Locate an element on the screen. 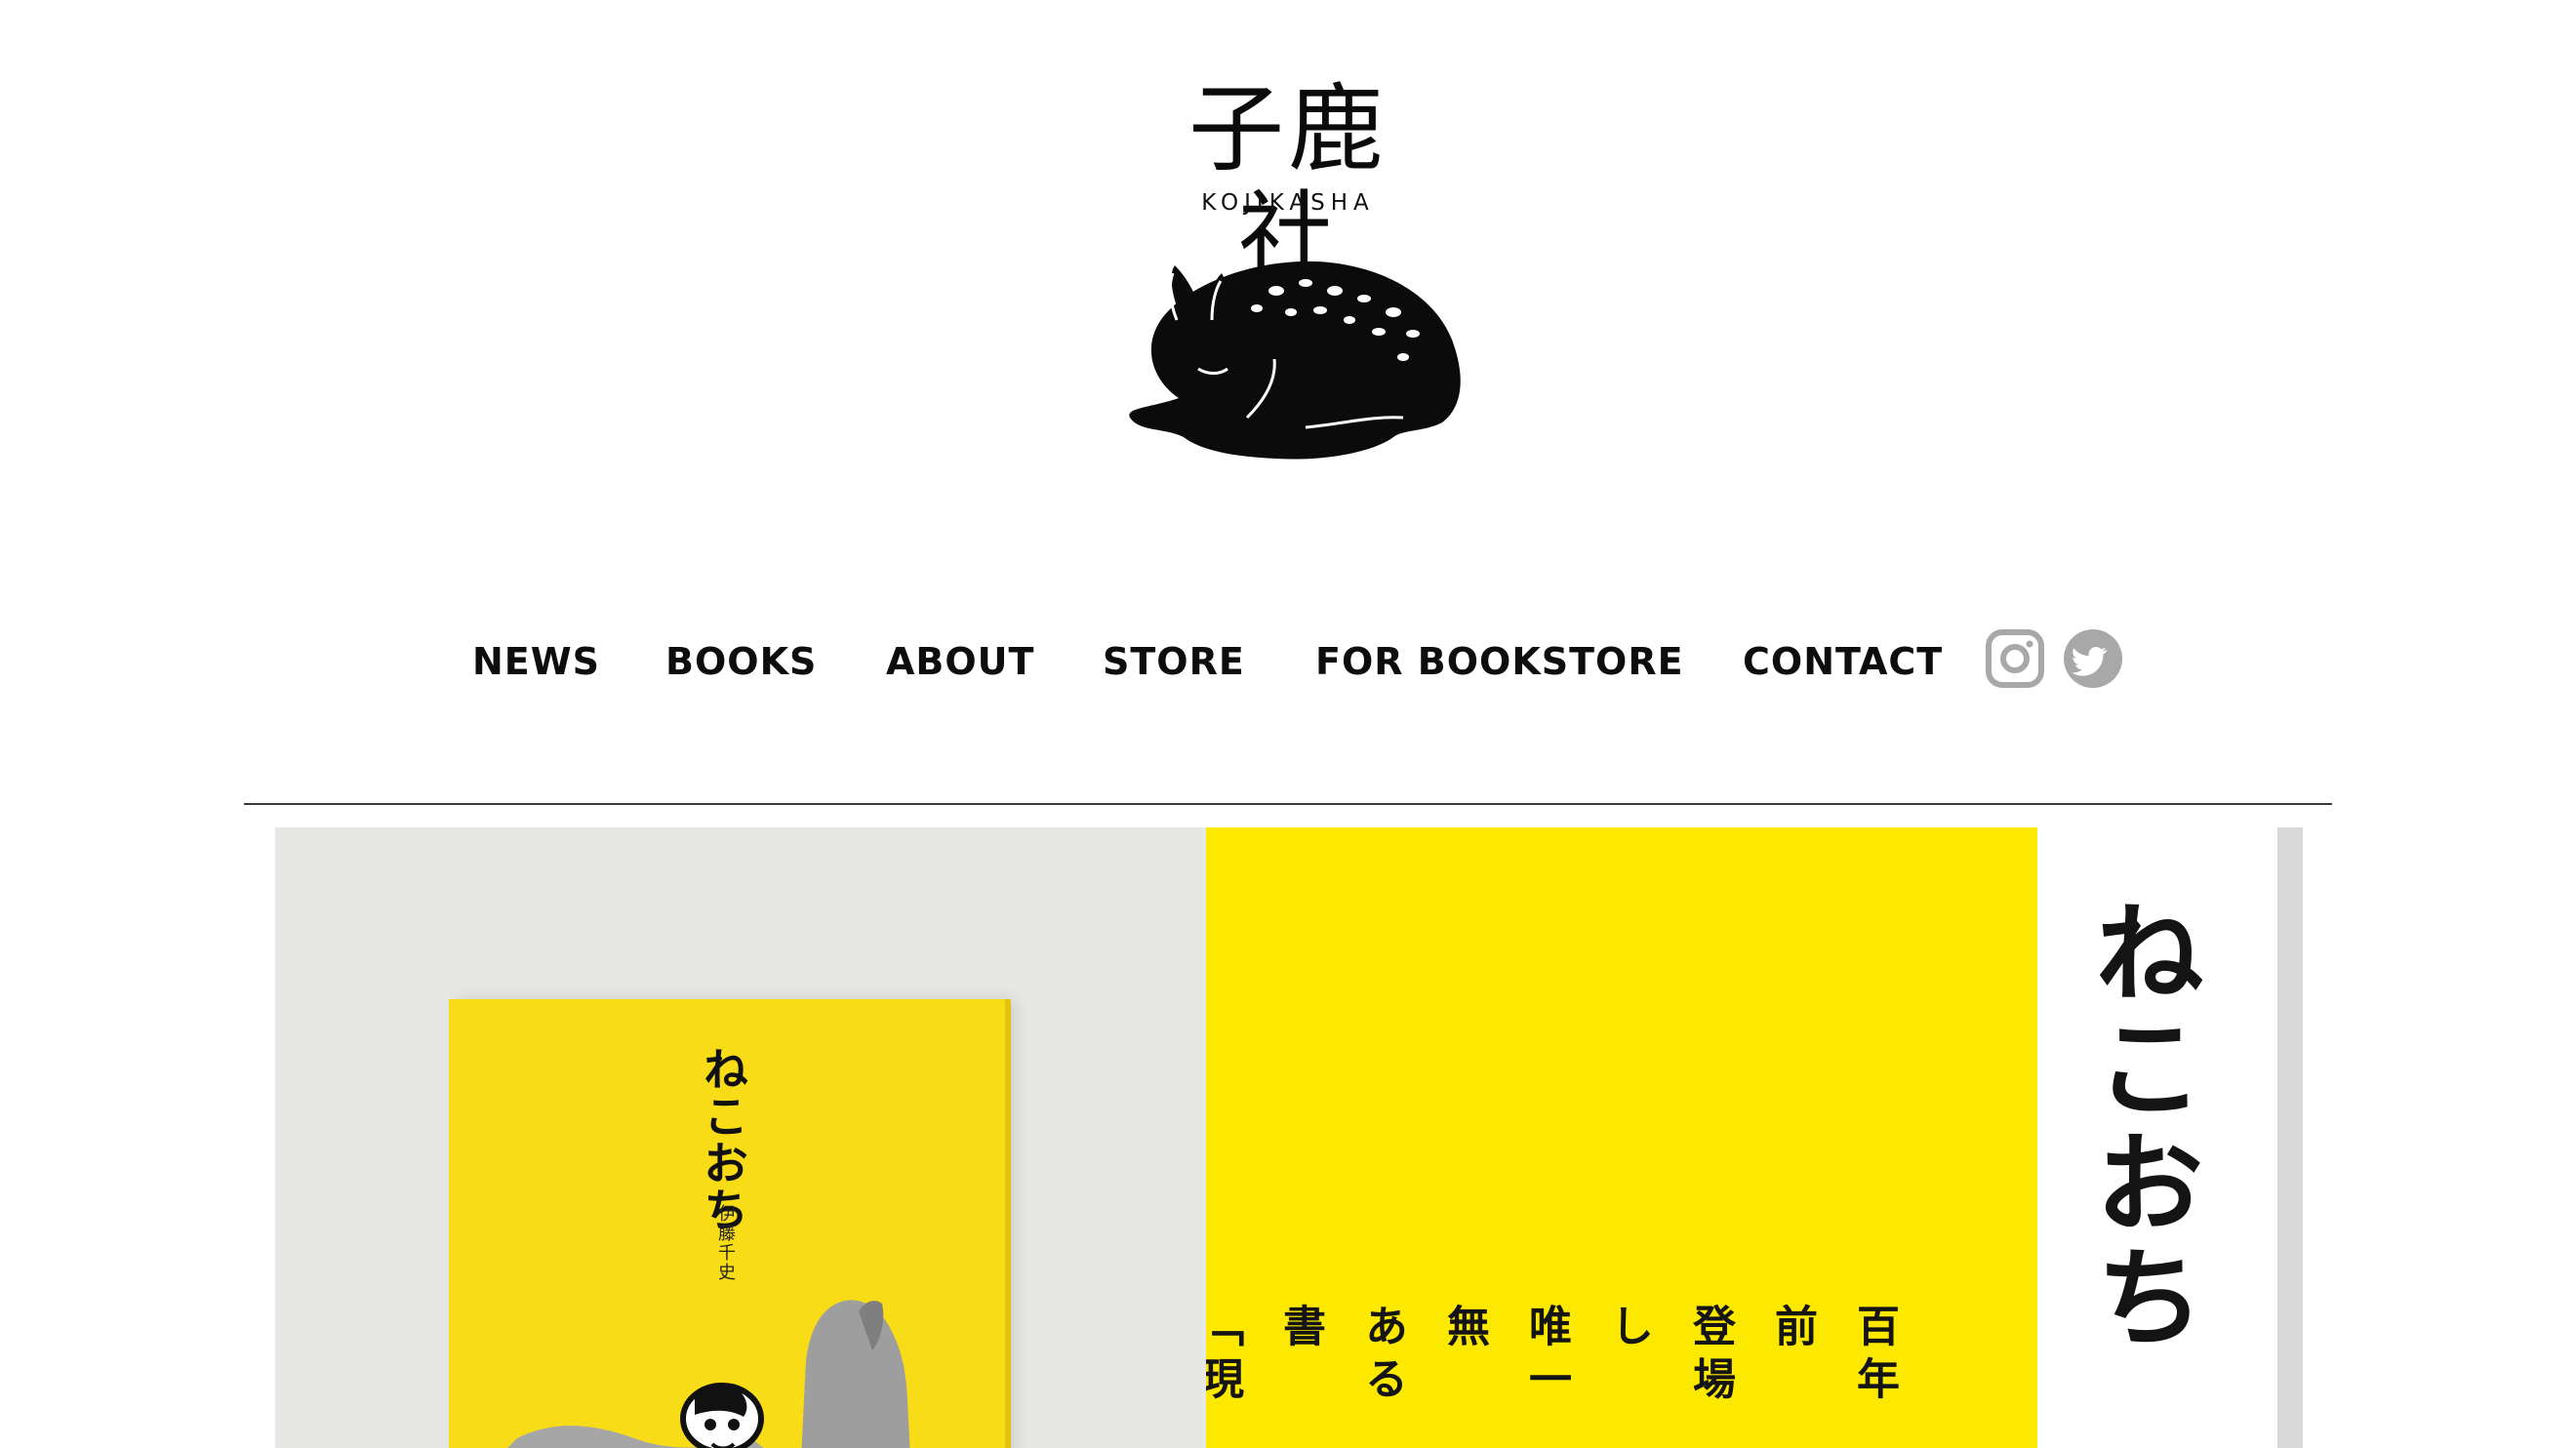 The height and width of the screenshot is (1448, 2576). header-divider is located at coordinates (1288, 804).